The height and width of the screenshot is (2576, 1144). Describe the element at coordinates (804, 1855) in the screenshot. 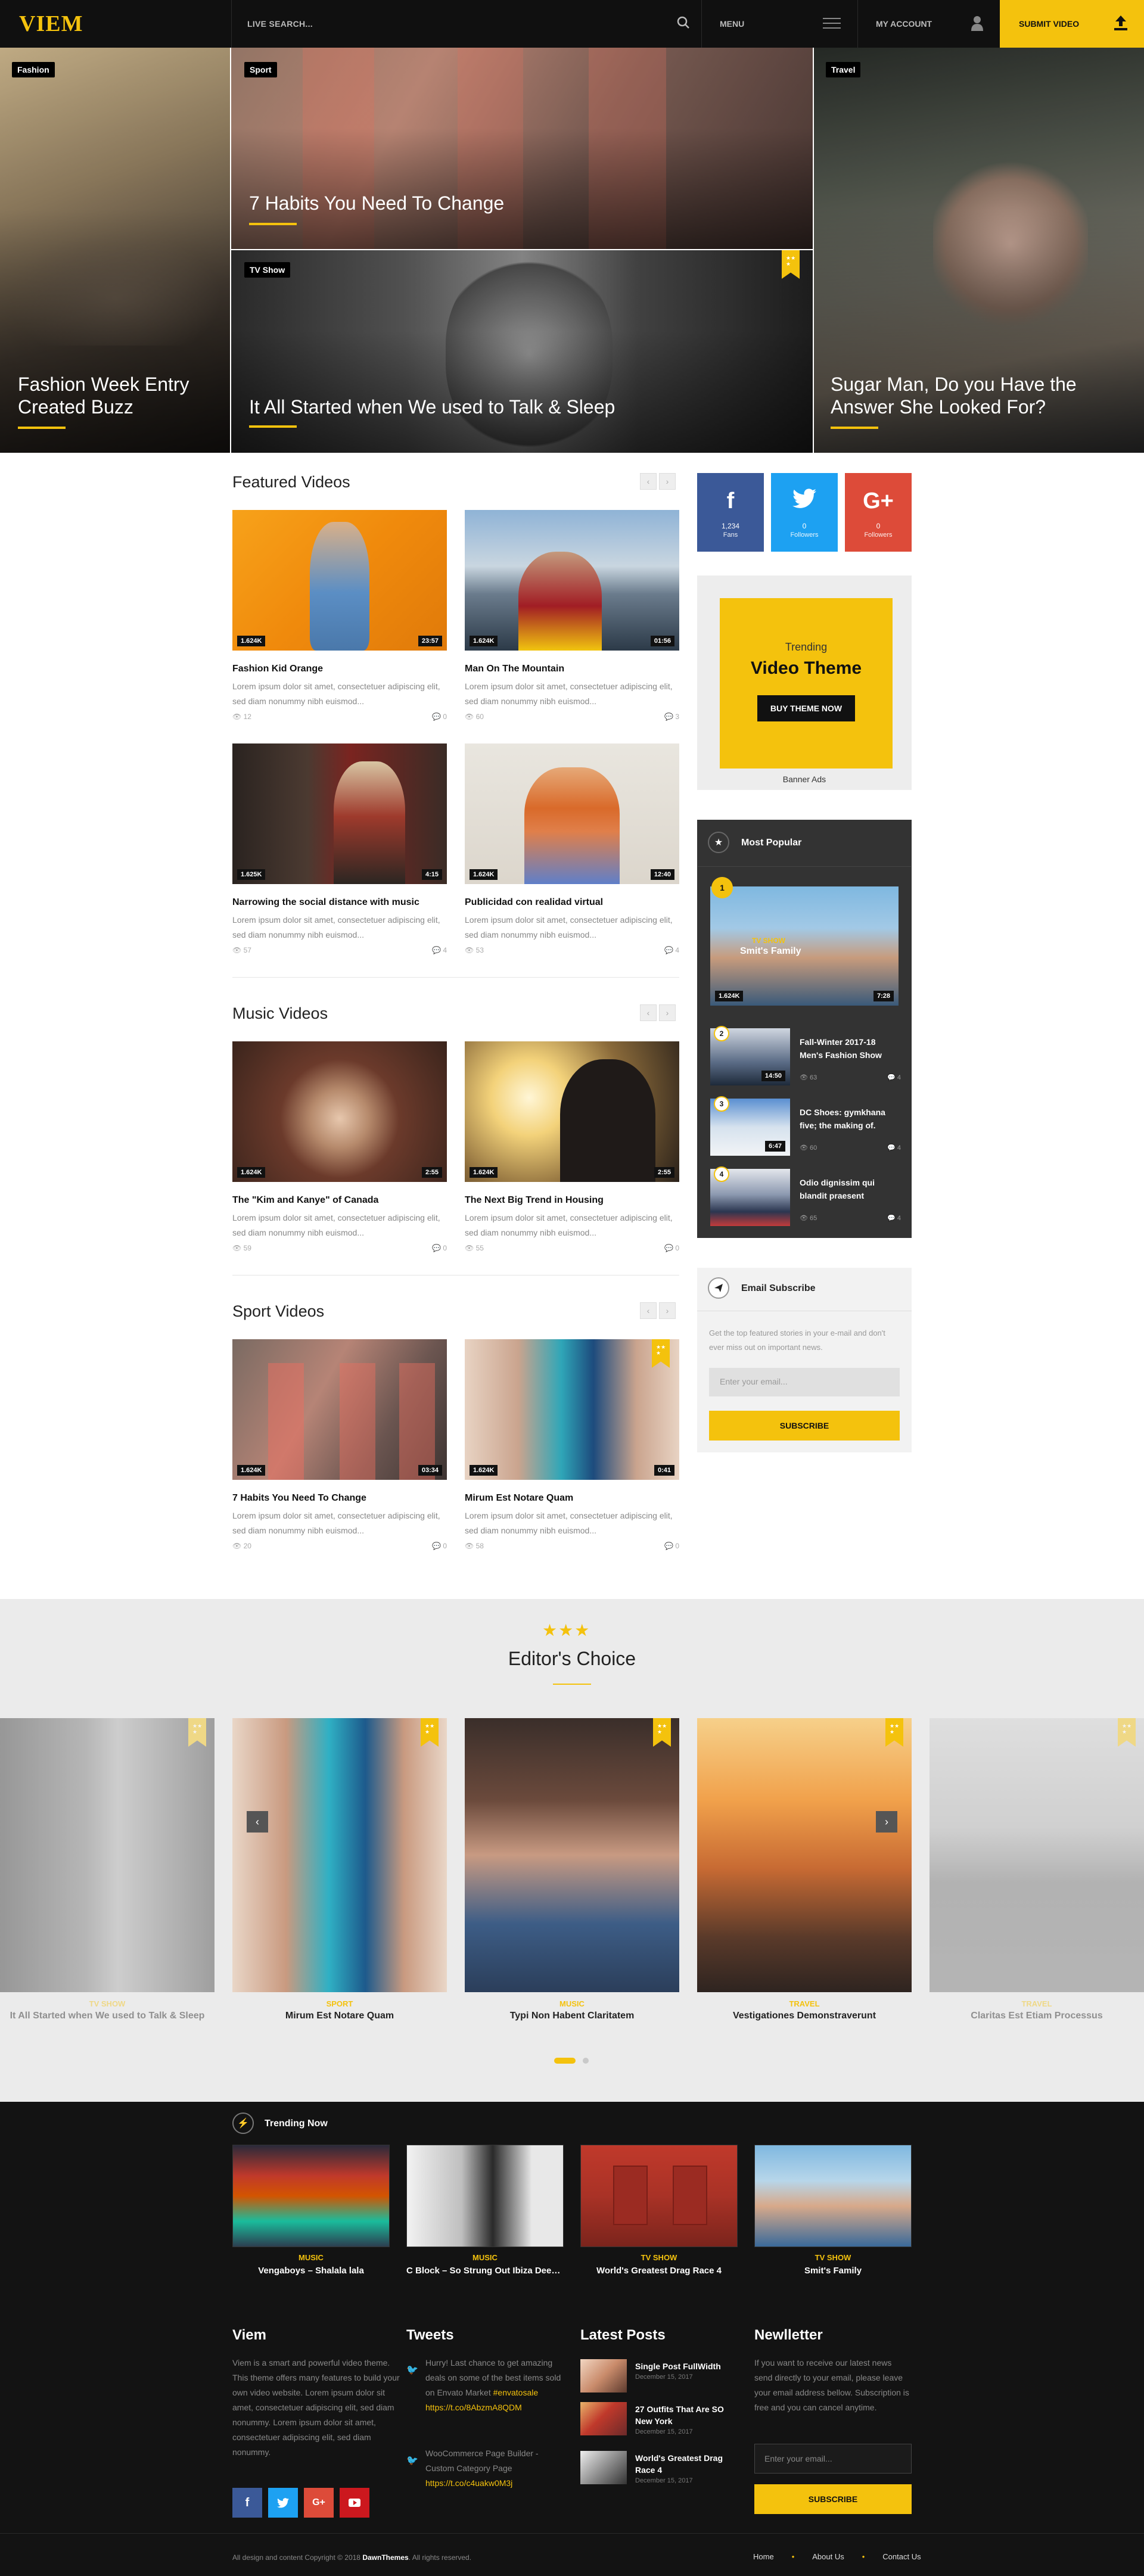

I see `editors-thumbnail: ★★ ★ ›` at that location.